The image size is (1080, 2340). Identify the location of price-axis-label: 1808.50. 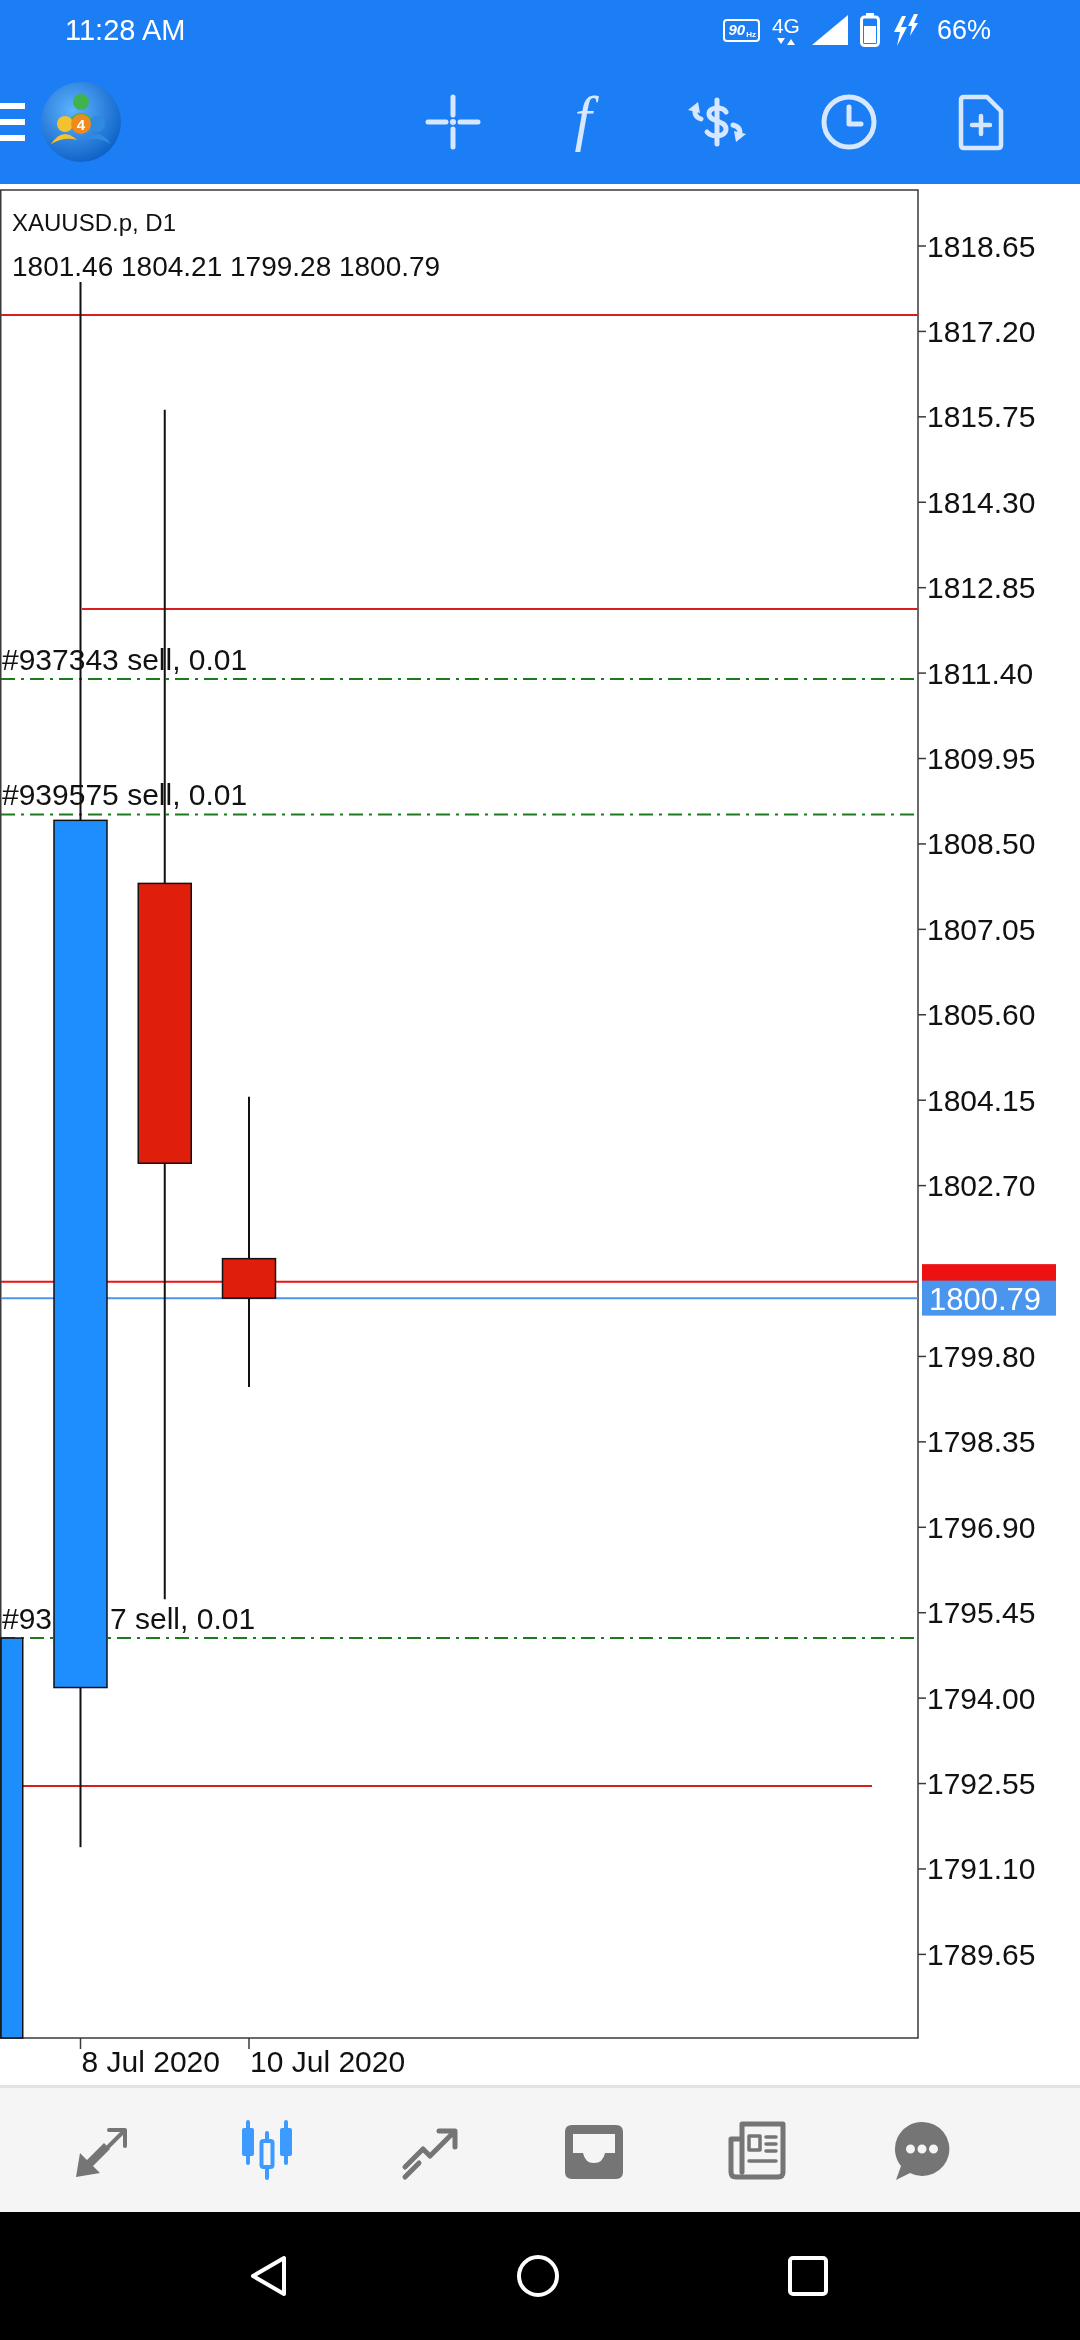
(981, 844).